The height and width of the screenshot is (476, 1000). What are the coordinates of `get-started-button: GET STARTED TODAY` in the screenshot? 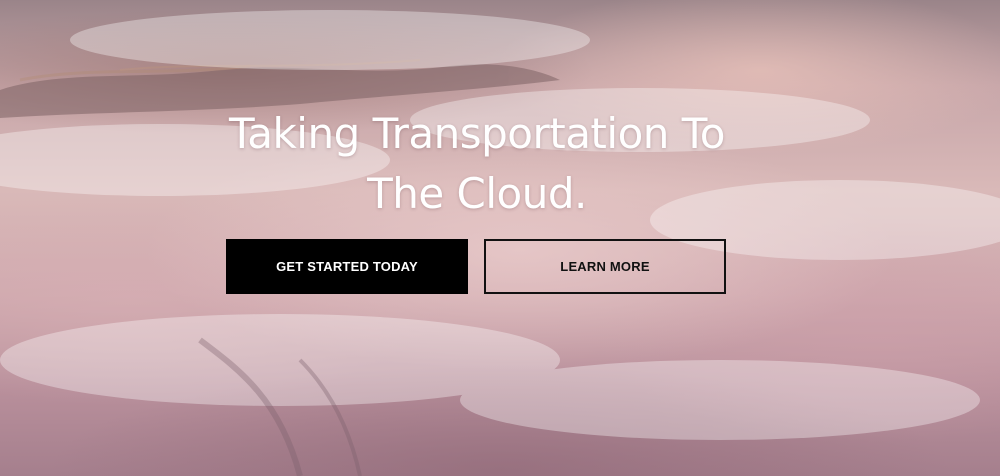 It's located at (347, 266).